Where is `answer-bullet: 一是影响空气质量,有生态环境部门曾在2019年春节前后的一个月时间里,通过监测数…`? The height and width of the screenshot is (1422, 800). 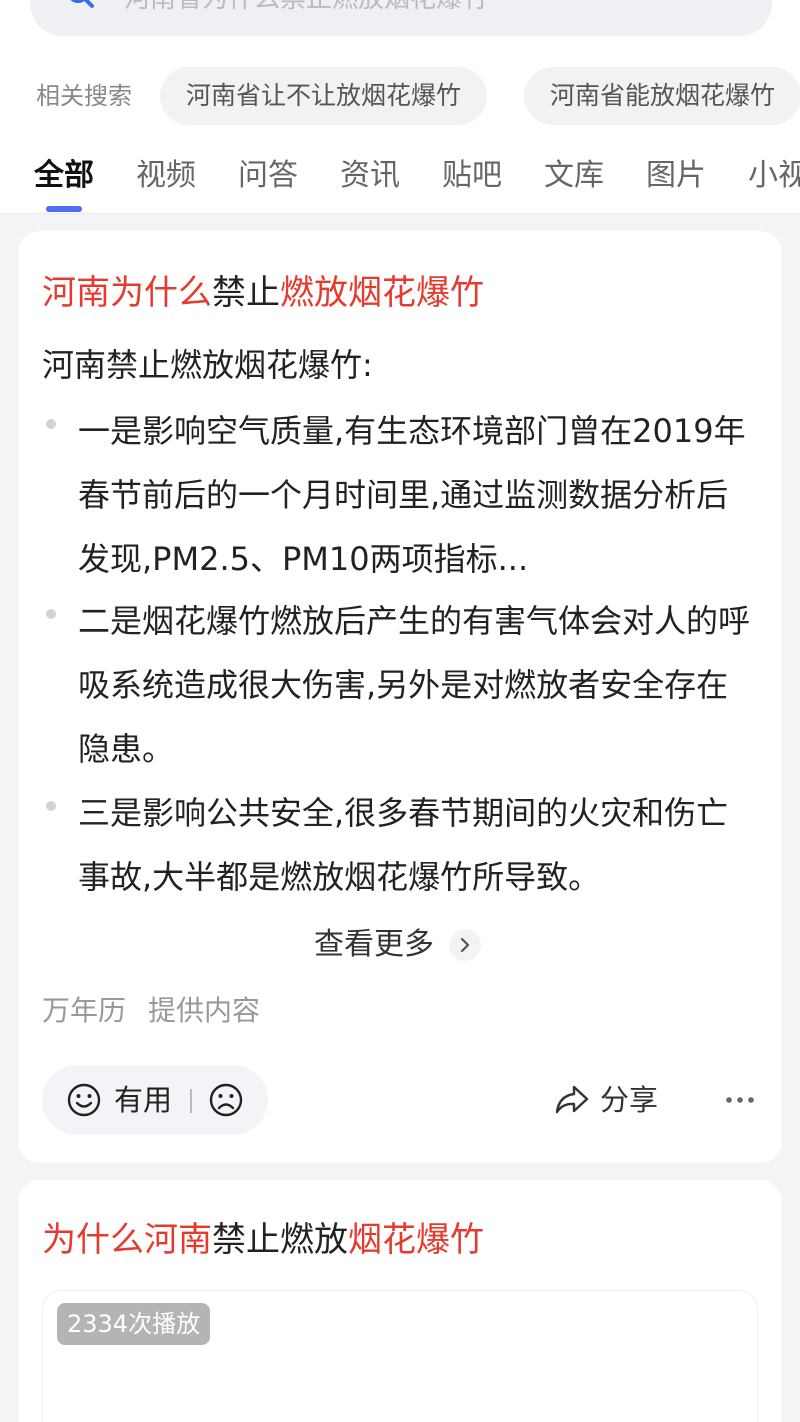
answer-bullet: 一是影响空气质量,有生态环境部门曾在2019年春节前后的一个月时间里,通过监测数… is located at coordinates (402, 495).